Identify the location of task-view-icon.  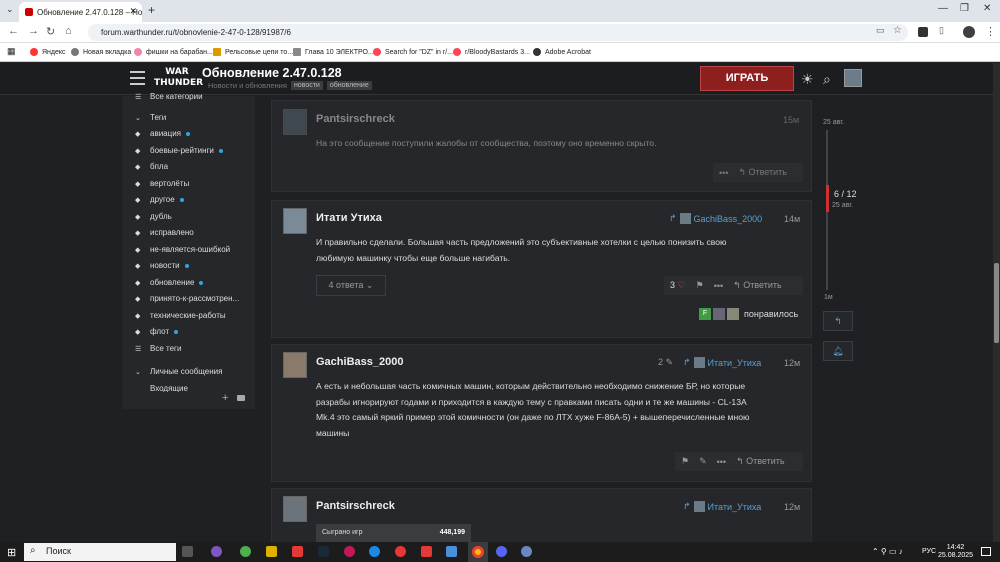
(187, 551).